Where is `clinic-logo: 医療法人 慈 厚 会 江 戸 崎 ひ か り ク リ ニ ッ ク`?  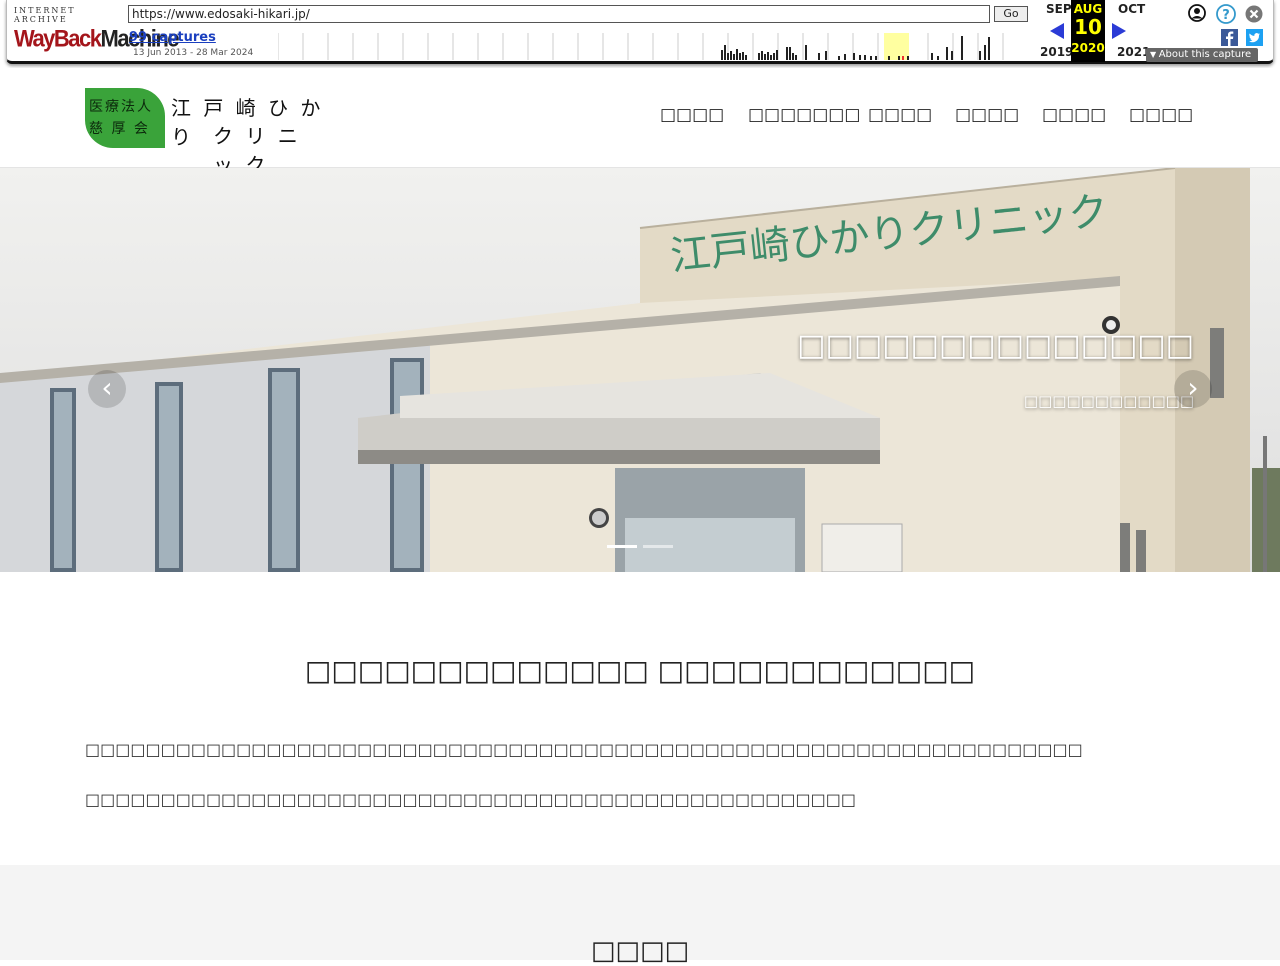 clinic-logo: 医療法人 慈 厚 会 江 戸 崎 ひ か り ク リ ニ ッ ク is located at coordinates (207, 132).